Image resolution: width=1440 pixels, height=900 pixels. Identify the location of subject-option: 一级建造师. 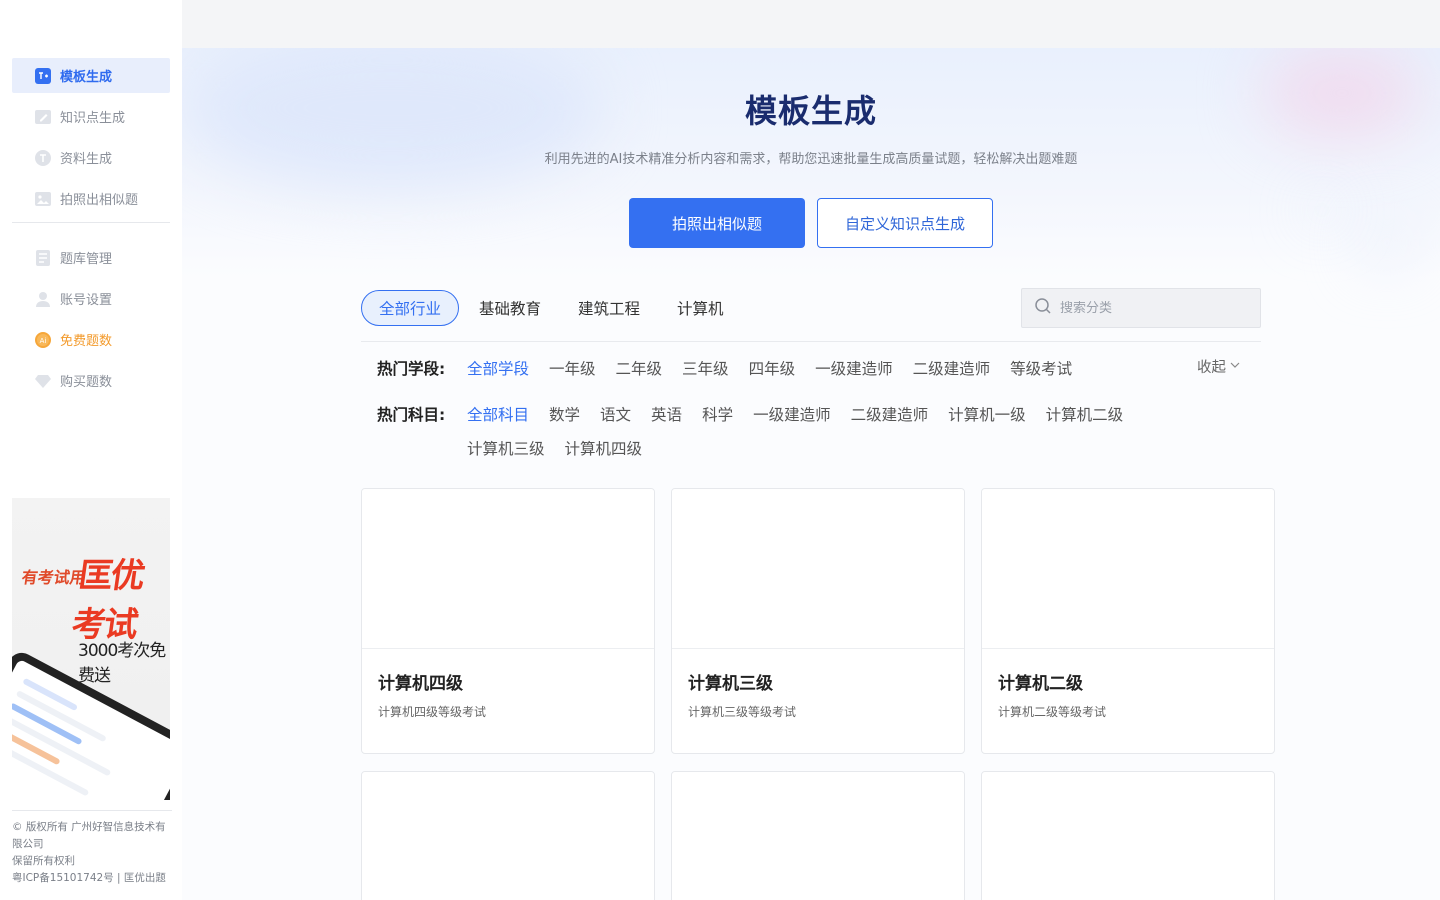
(792, 414).